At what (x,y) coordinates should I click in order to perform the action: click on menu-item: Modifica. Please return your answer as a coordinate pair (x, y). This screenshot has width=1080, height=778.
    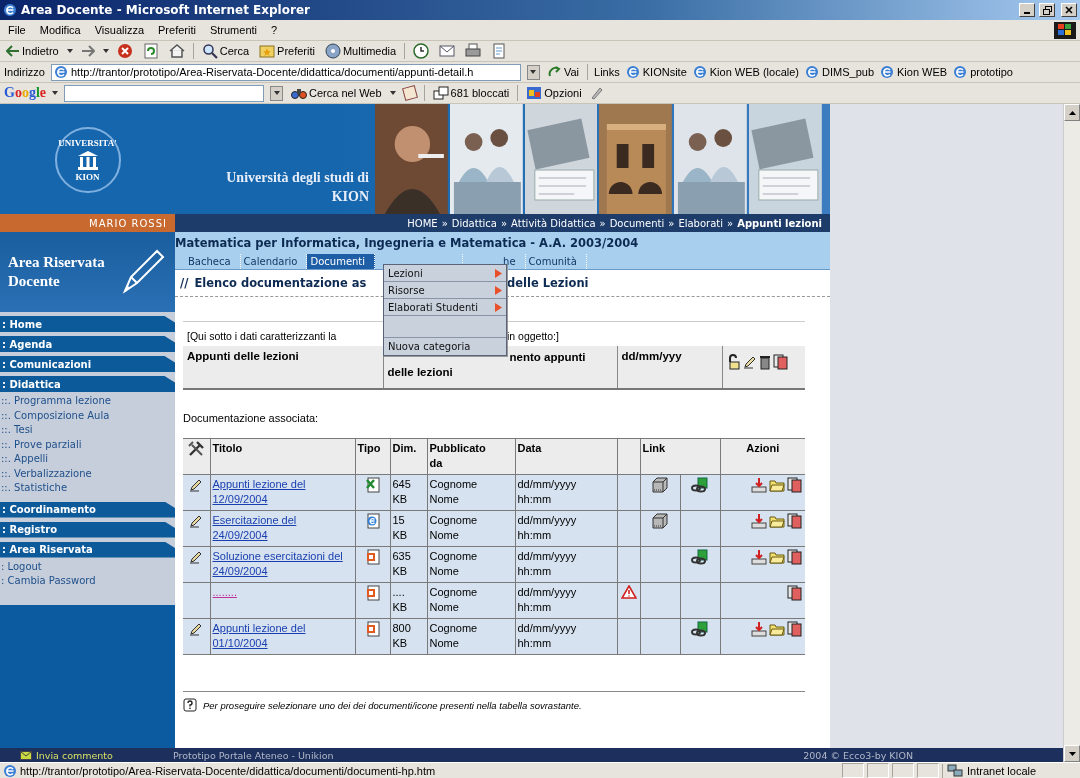
    Looking at the image, I should click on (60, 30).